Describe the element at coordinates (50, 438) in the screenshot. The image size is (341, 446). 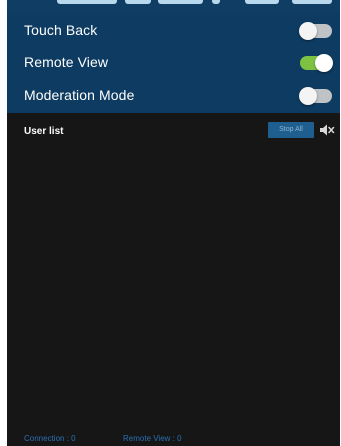
I see `connection-count: Connection : 0` at that location.